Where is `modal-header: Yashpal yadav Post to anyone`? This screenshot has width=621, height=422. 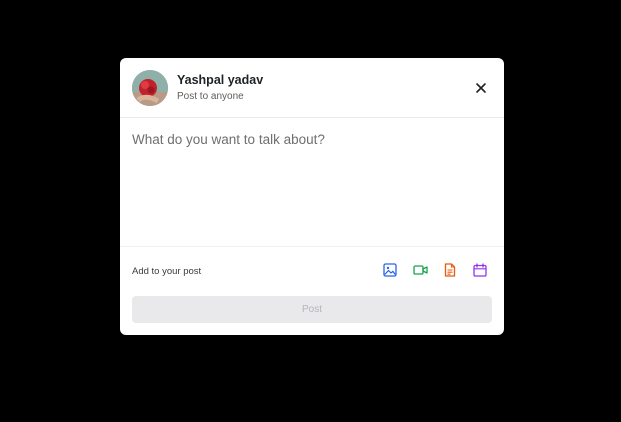
modal-header: Yashpal yadav Post to anyone is located at coordinates (312, 88).